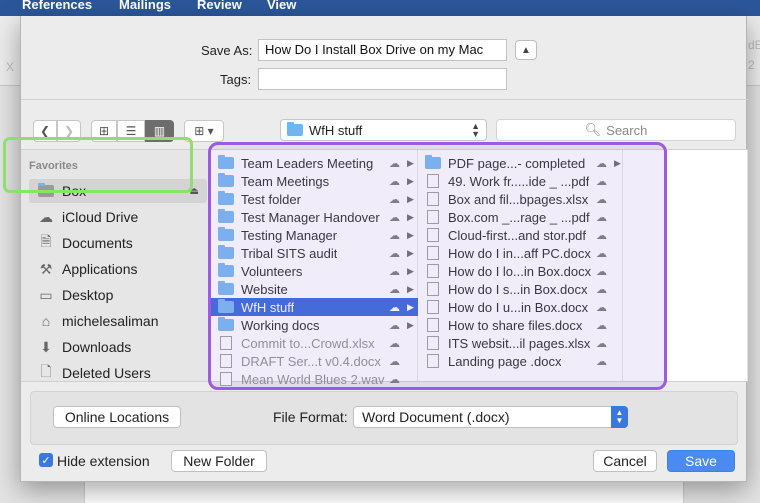  What do you see at coordinates (380, 8) in the screenshot?
I see `word-ribbon: References Mailings Review View` at bounding box center [380, 8].